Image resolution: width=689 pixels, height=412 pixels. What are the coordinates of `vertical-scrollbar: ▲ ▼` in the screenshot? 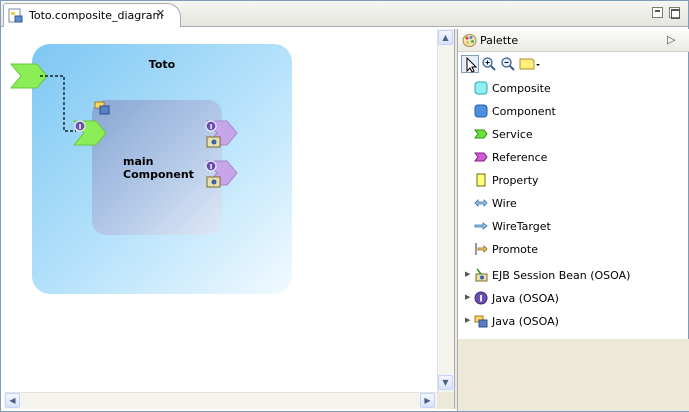 It's located at (445, 210).